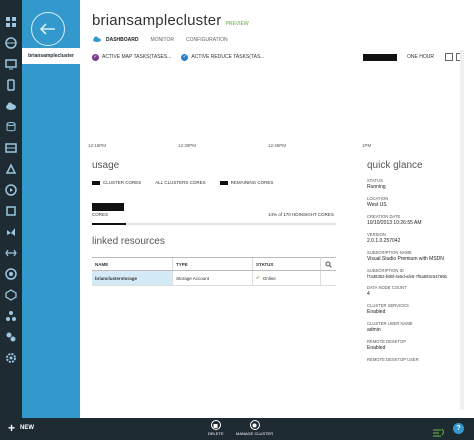 The height and width of the screenshot is (442, 474). Describe the element at coordinates (122, 40) in the screenshot. I see `tab-dashboard: DASHBOARD` at that location.